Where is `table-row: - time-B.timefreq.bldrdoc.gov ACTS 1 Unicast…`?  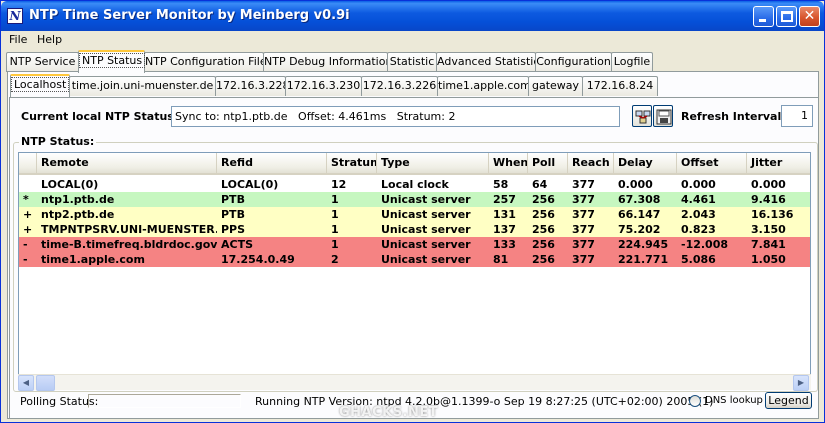
table-row: - time-B.timefreq.bldrdoc.gov ACTS 1 Unicast… is located at coordinates (414, 244).